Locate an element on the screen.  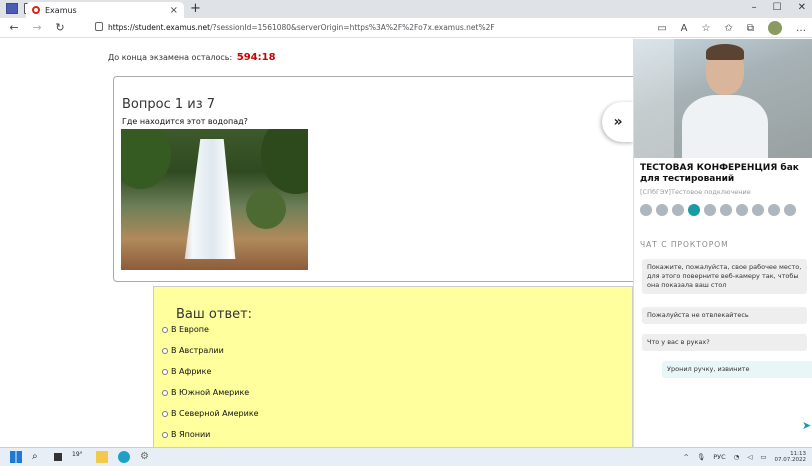
new-tab-button: + is located at coordinates (195, 8).